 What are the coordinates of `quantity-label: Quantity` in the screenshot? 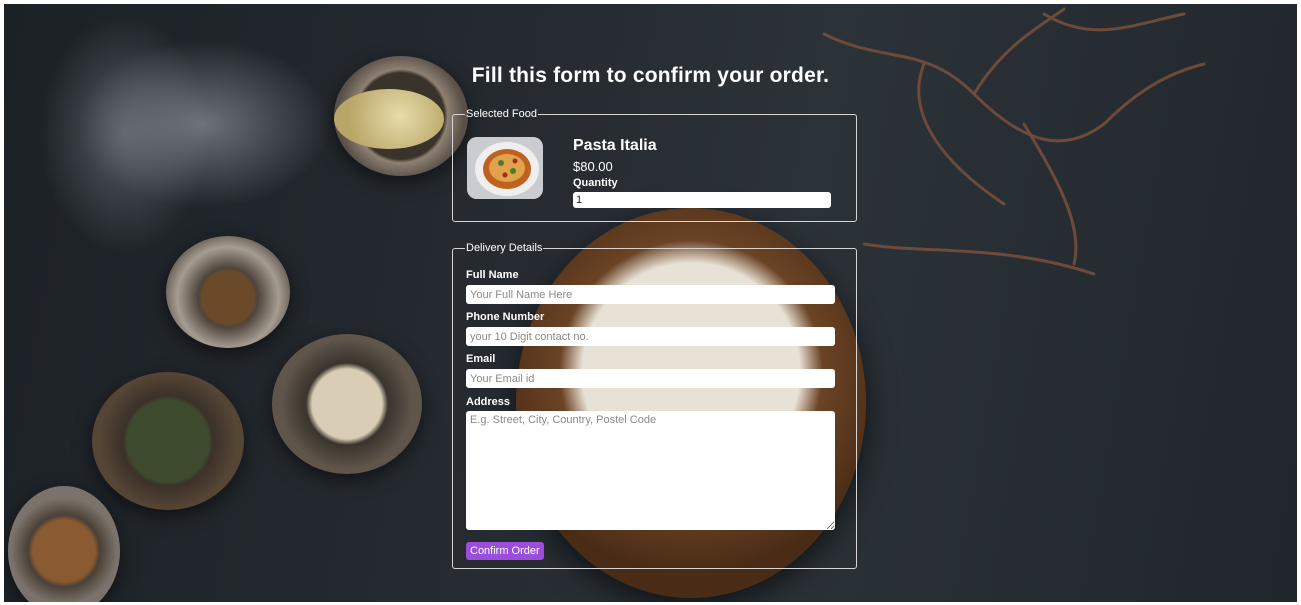 It's located at (595, 183).